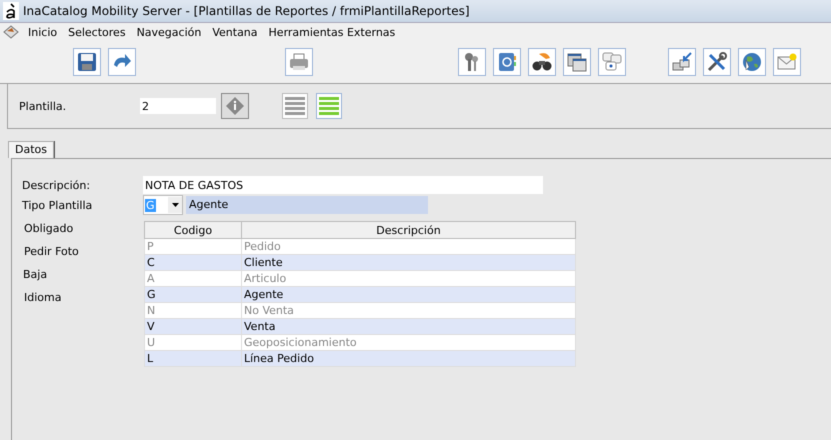 The image size is (831, 440). What do you see at coordinates (193, 278) in the screenshot?
I see `list-cell: A` at bounding box center [193, 278].